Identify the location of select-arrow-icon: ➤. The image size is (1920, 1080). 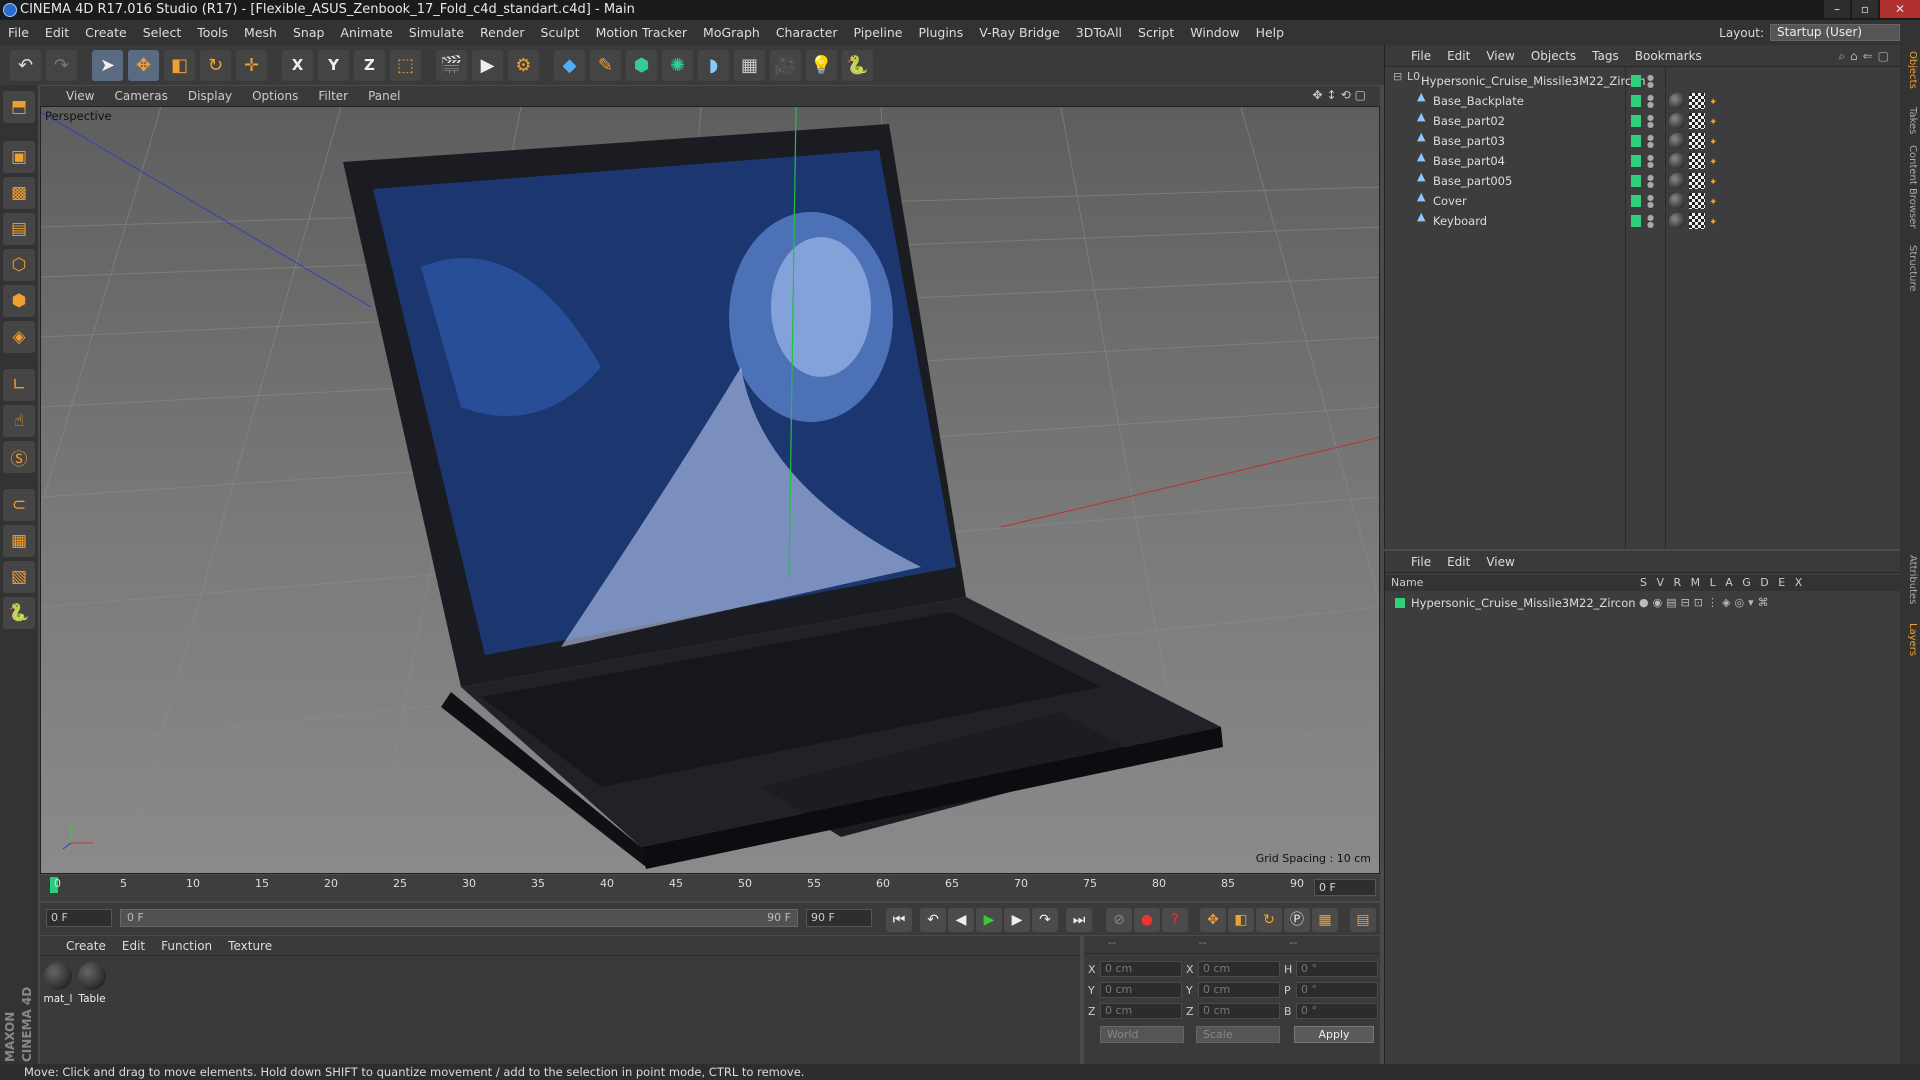
(107, 65).